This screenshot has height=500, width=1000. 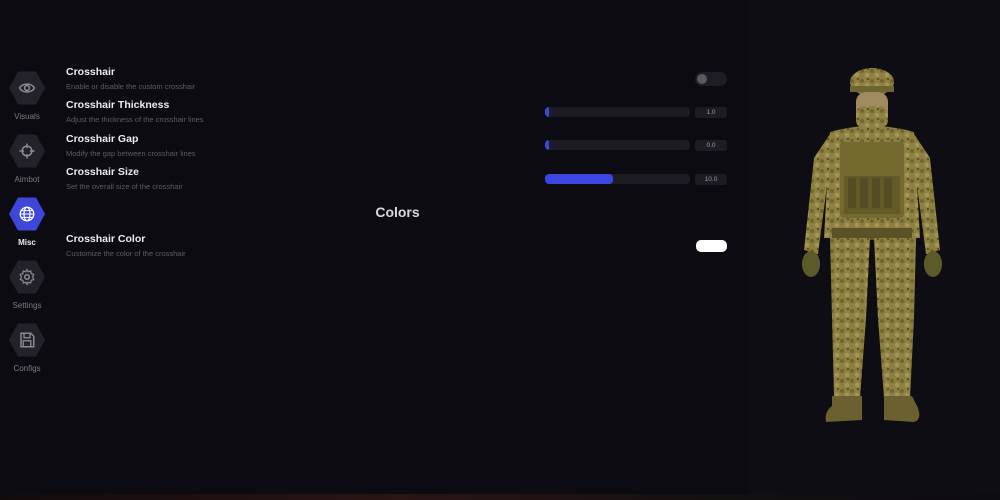 What do you see at coordinates (124, 186) in the screenshot?
I see `size-description: Set the overall size of the crosshair` at bounding box center [124, 186].